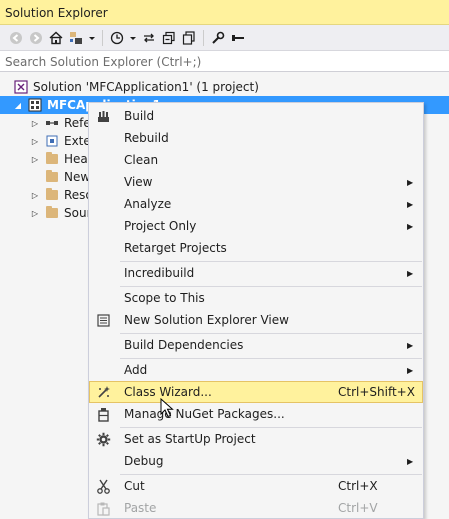 This screenshot has height=519, width=449. I want to click on sync-icon, so click(149, 38).